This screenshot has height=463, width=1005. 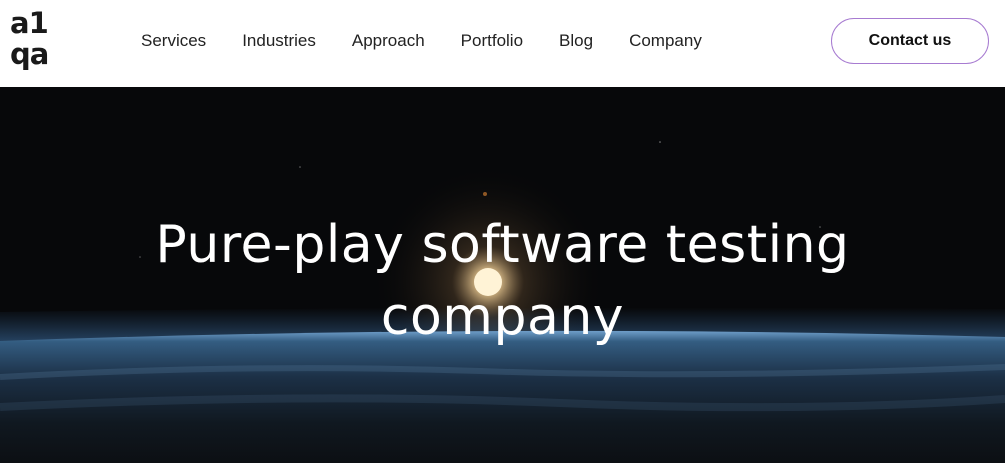 I want to click on hero-title-line-2: company, so click(x=502, y=317).